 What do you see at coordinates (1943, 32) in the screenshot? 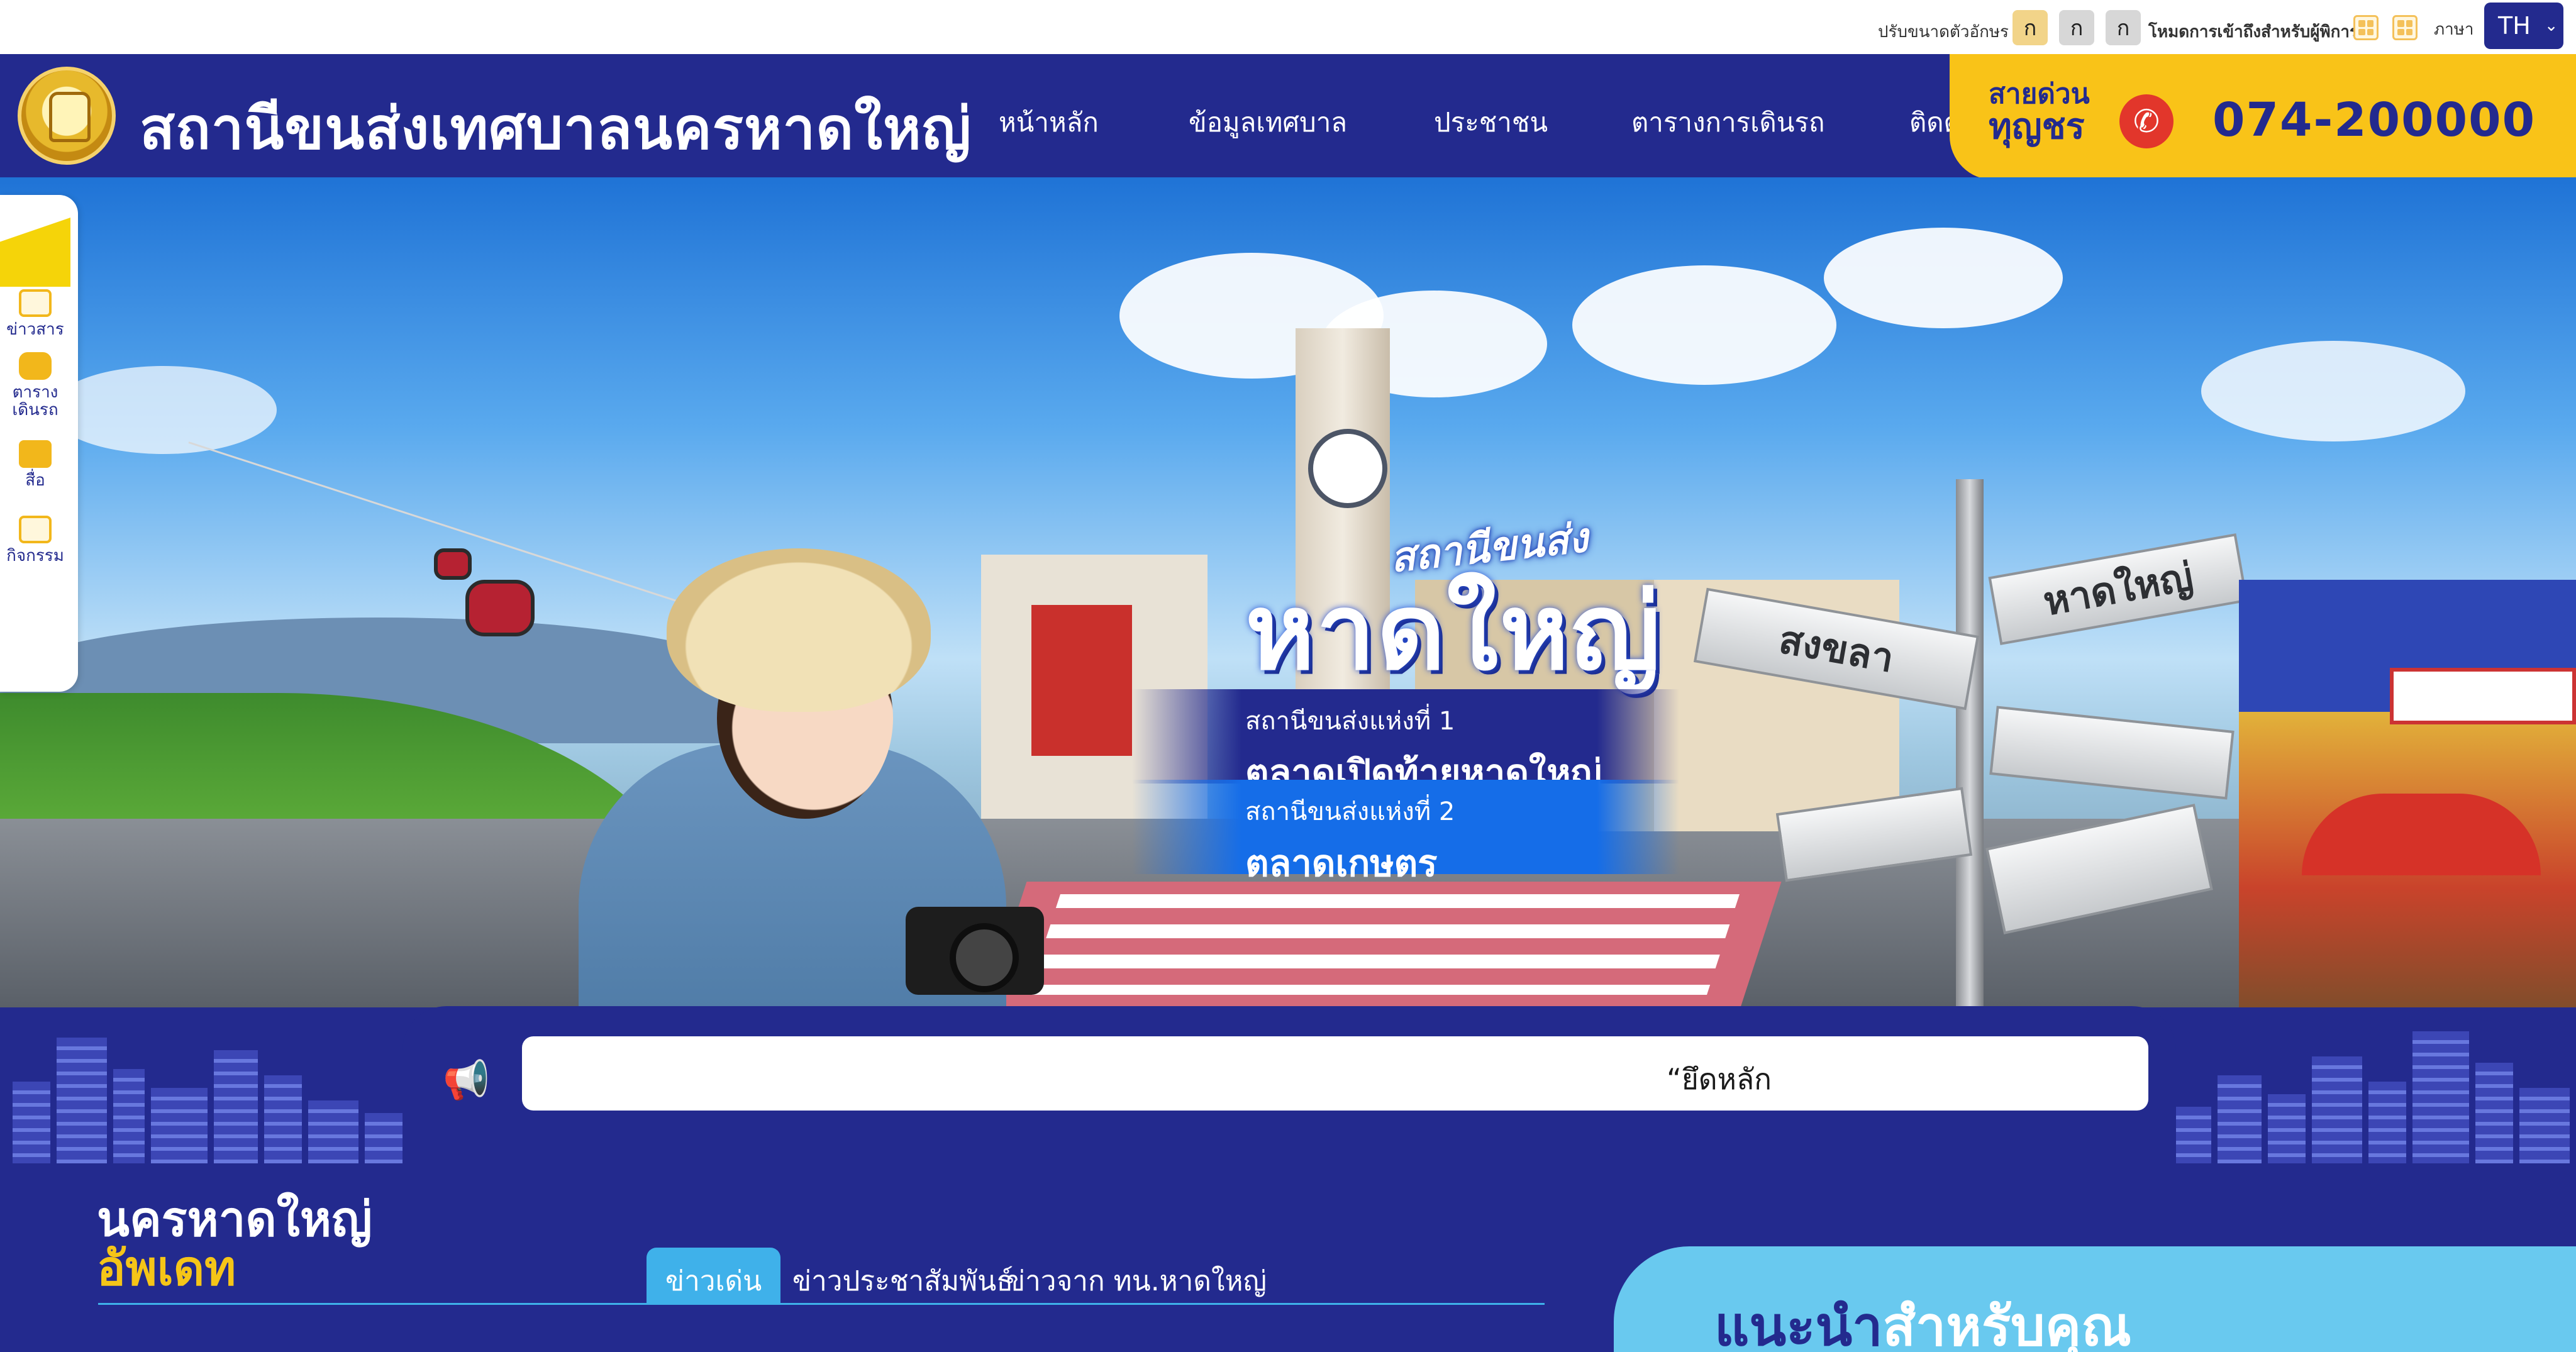
I see `font-size-label: ปรับขนาดตัวอักษร` at bounding box center [1943, 32].